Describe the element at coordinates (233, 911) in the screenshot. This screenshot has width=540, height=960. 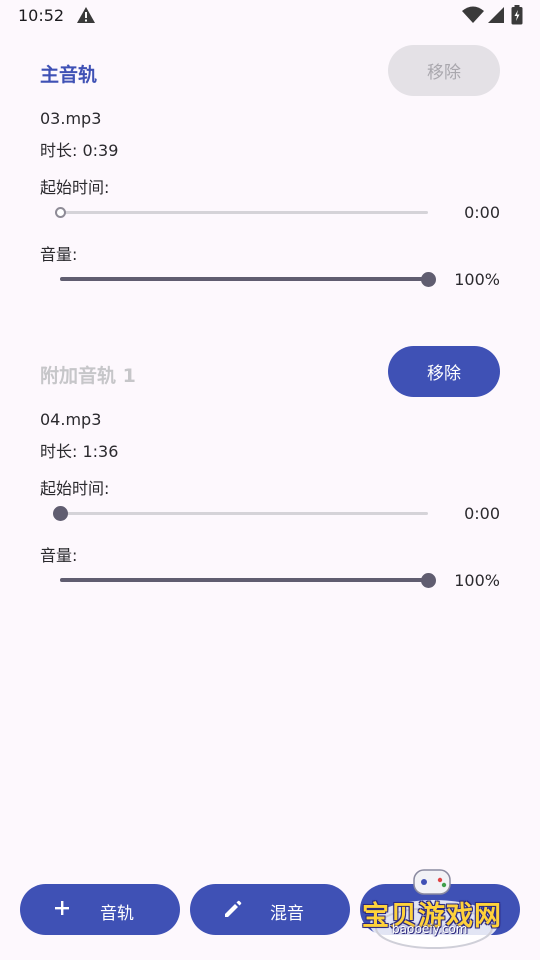
I see `pencil-icon` at that location.